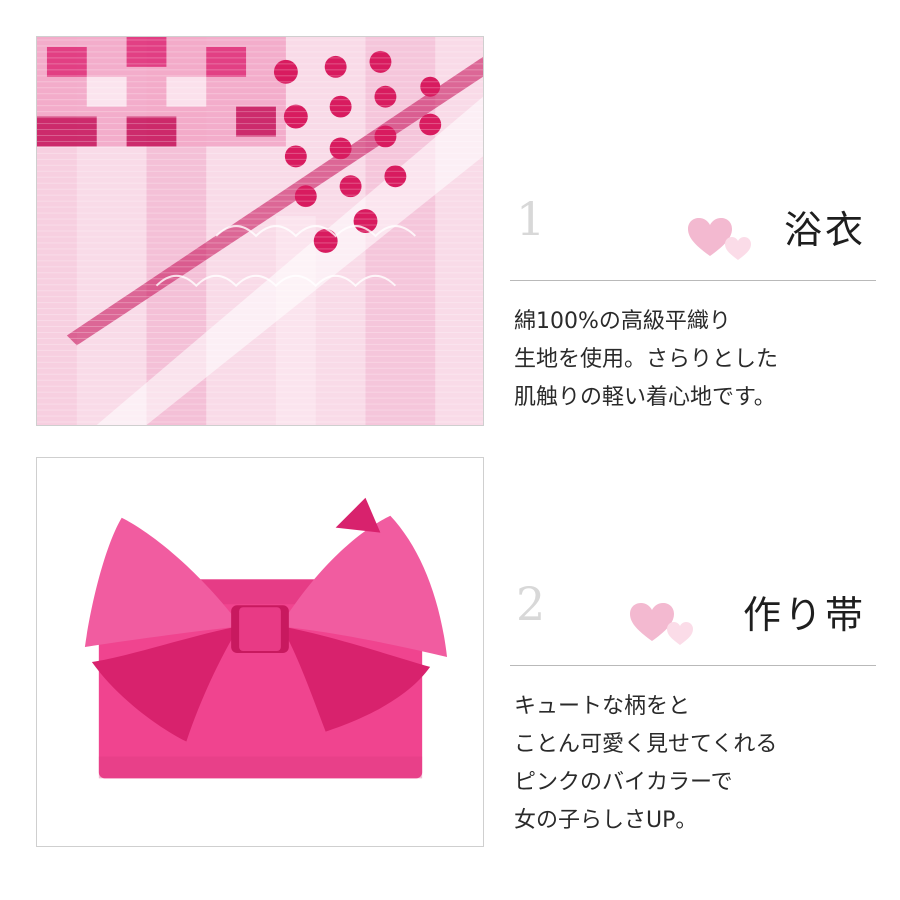  What do you see at coordinates (531, 604) in the screenshot?
I see `feature-number: 2` at bounding box center [531, 604].